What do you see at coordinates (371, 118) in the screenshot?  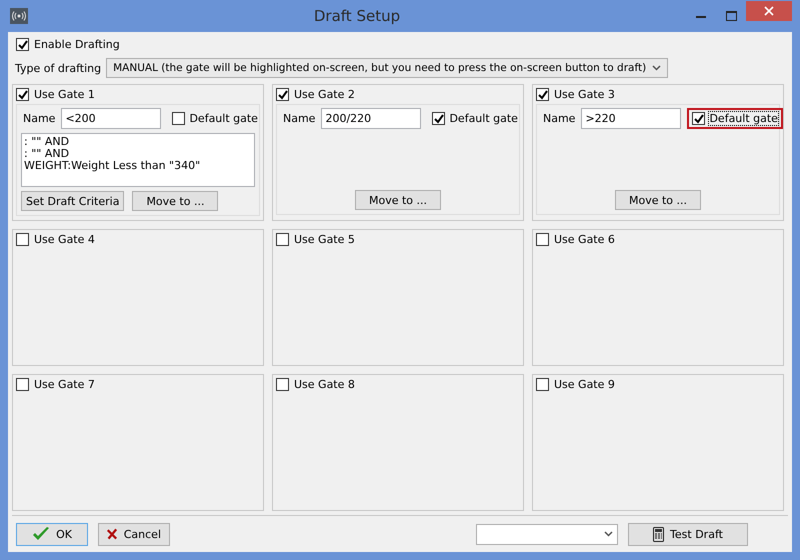 I see `name-field: 200/220` at bounding box center [371, 118].